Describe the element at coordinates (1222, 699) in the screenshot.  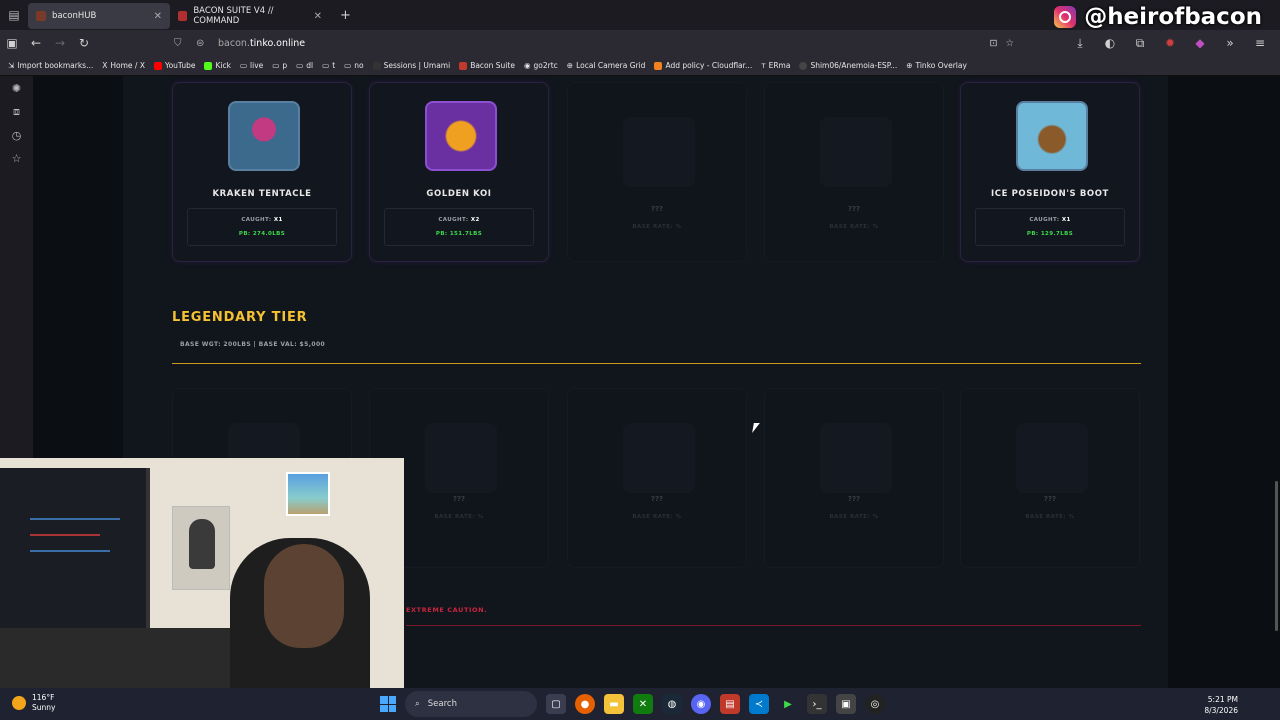
I see `clock-time: 5:21 PM` at that location.